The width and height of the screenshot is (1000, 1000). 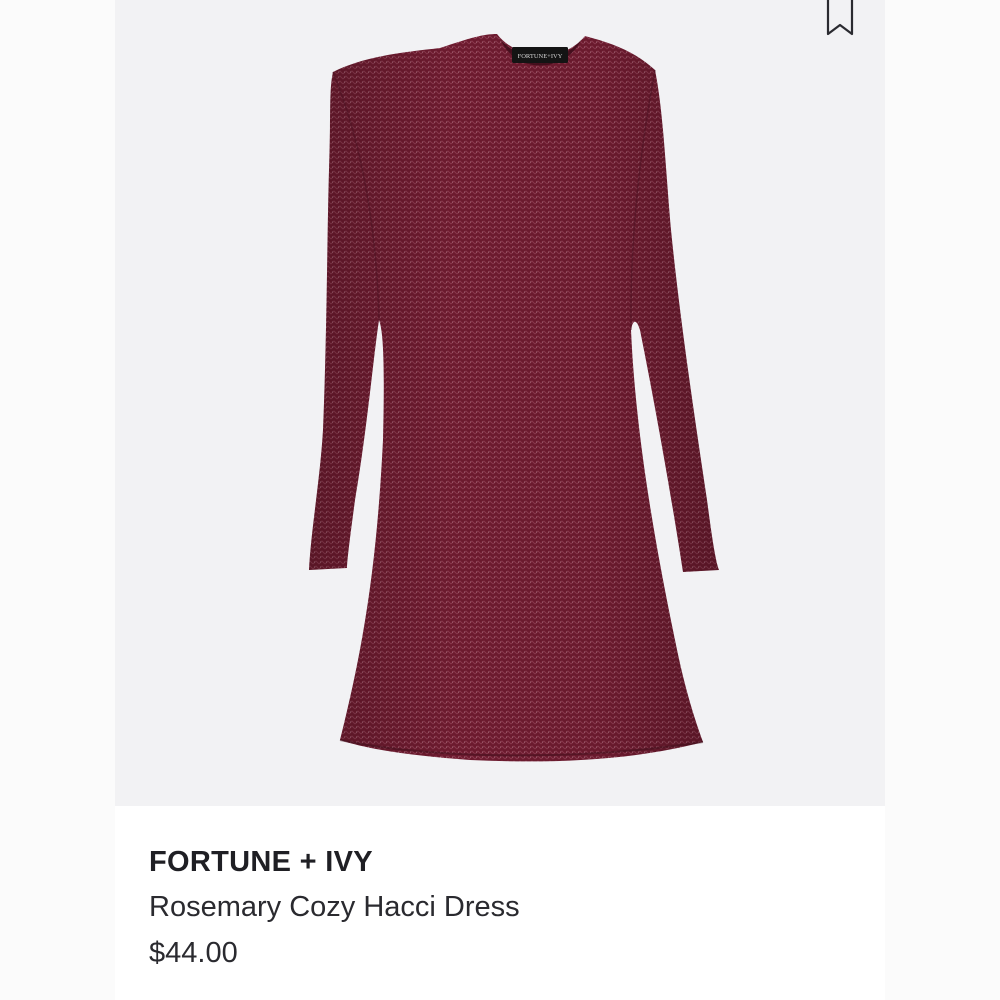 I want to click on left-margin, so click(x=57, y=500).